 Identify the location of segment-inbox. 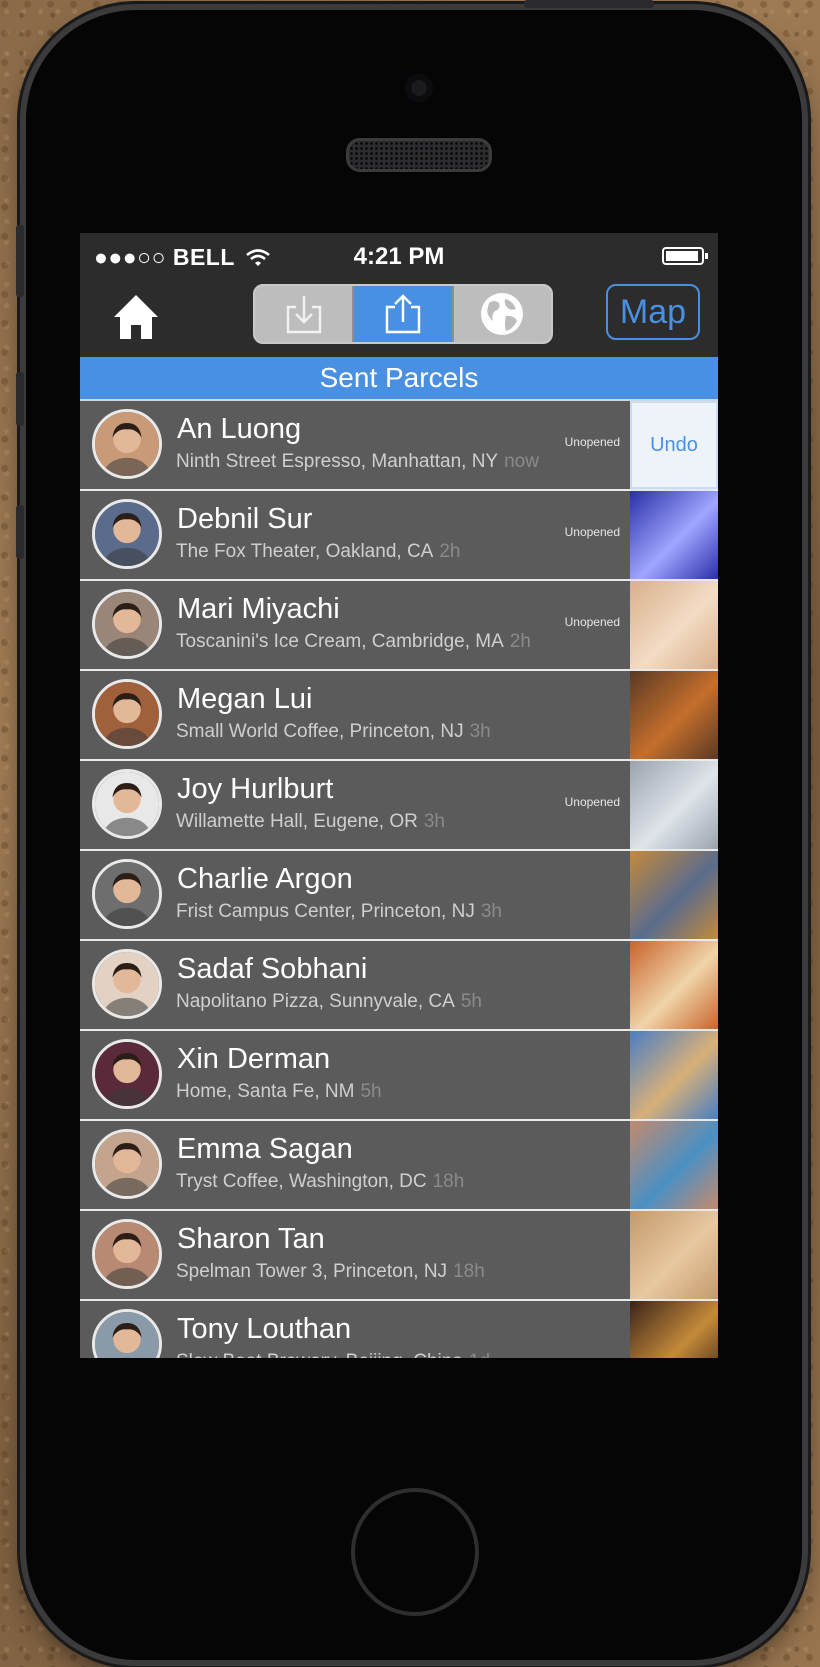
(303, 314).